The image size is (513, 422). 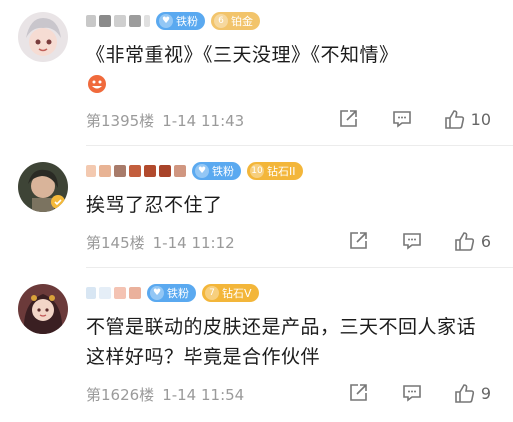 I want to click on smile-emoji, so click(x=97, y=84).